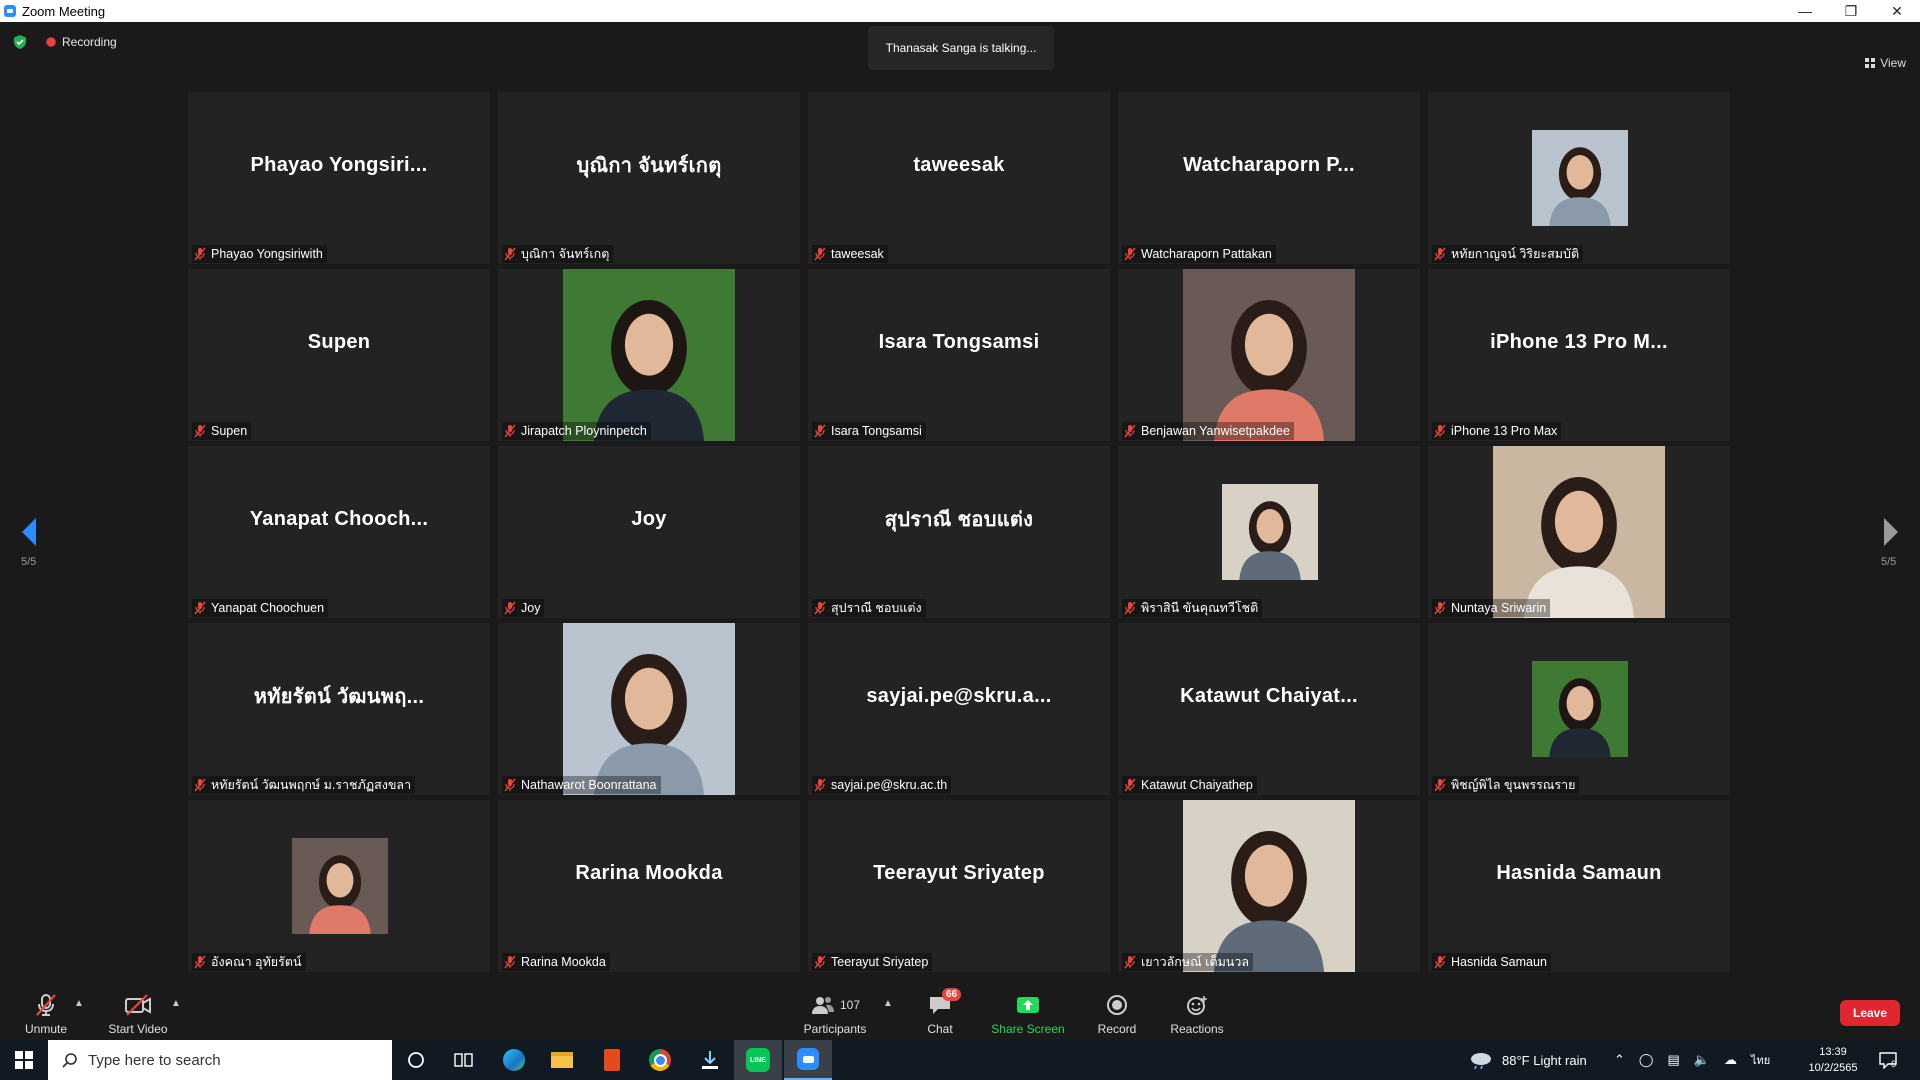  Describe the element at coordinates (808, 1060) in the screenshot. I see `zoom-app-button` at that location.